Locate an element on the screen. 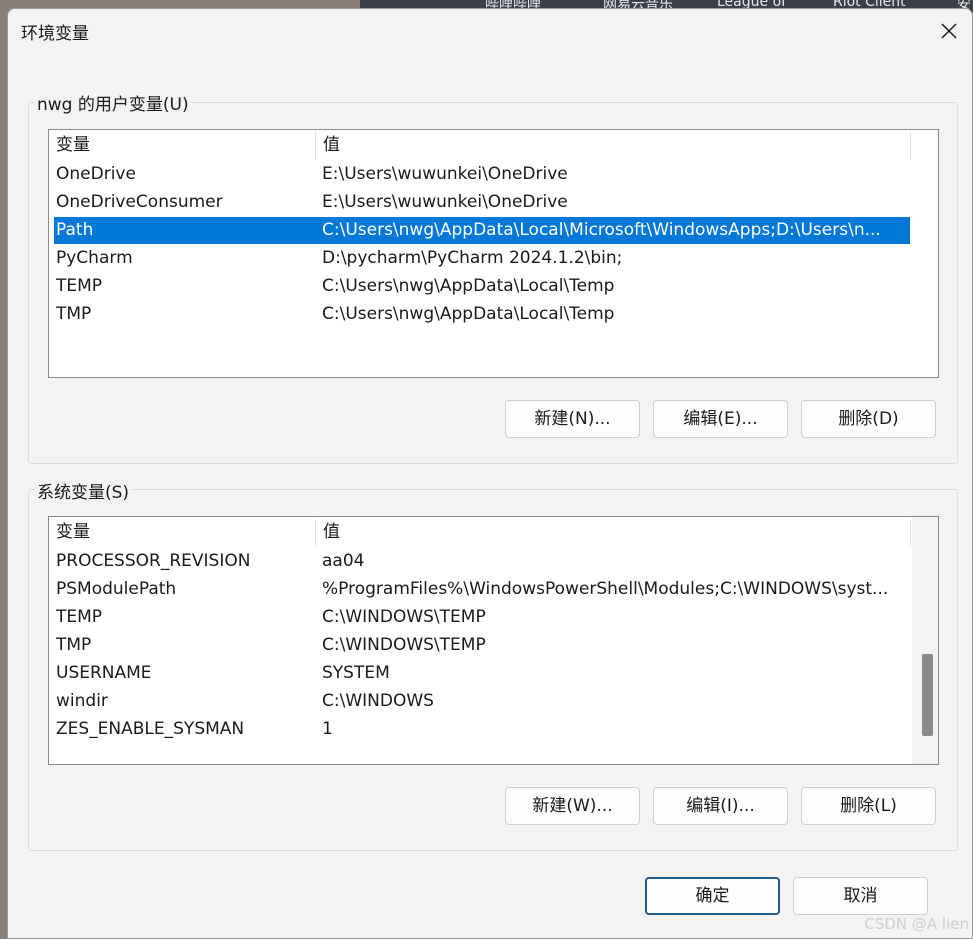  list-item: TMP C:\WINDOWS\TEMP is located at coordinates (482, 645).